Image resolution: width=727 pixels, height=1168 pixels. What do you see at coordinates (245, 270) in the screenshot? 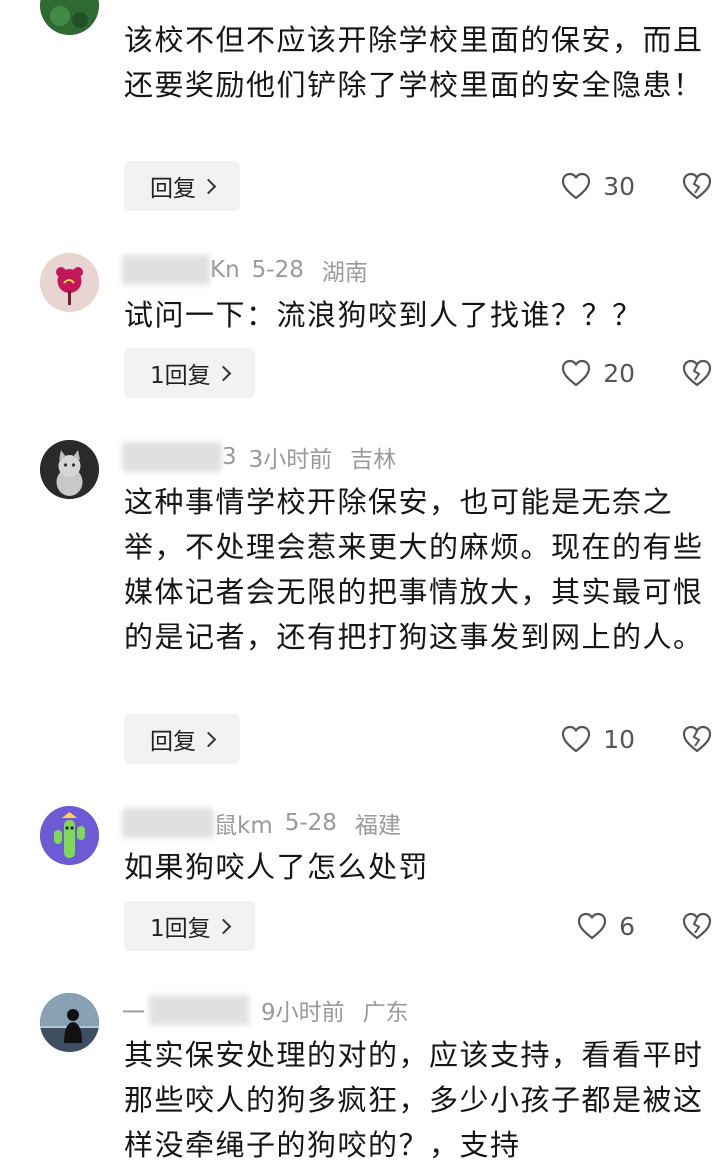
I see `comment-meta: Kn 5-28 湖南` at bounding box center [245, 270].